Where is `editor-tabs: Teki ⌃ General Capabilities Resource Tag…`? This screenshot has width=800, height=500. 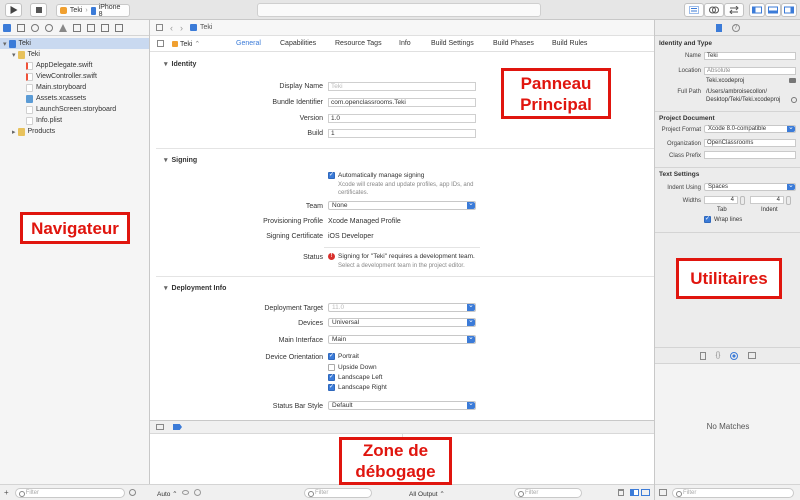
editor-tabs: Teki ⌃ General Capabilities Resource Tag… is located at coordinates (402, 44).